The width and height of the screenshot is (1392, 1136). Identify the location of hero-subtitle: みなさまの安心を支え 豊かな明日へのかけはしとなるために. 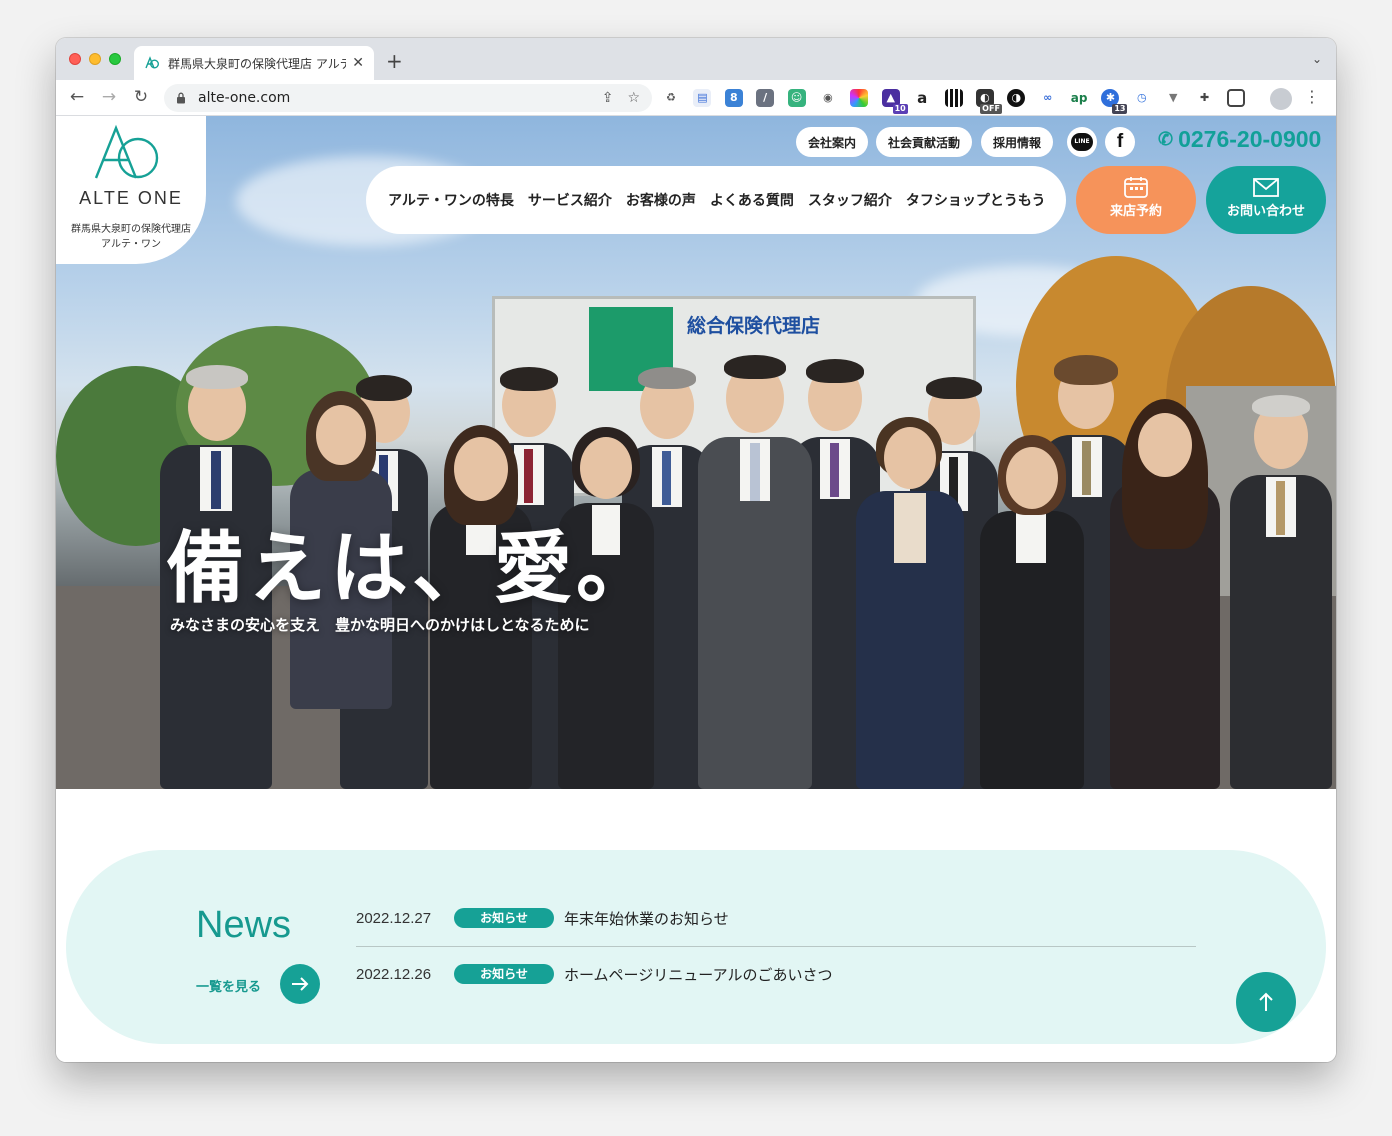
(380, 625).